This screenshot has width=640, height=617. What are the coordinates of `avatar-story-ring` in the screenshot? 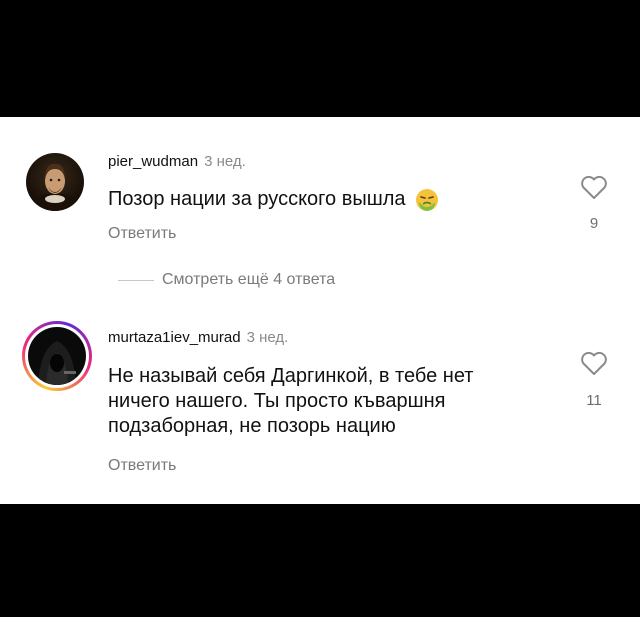 It's located at (57, 356).